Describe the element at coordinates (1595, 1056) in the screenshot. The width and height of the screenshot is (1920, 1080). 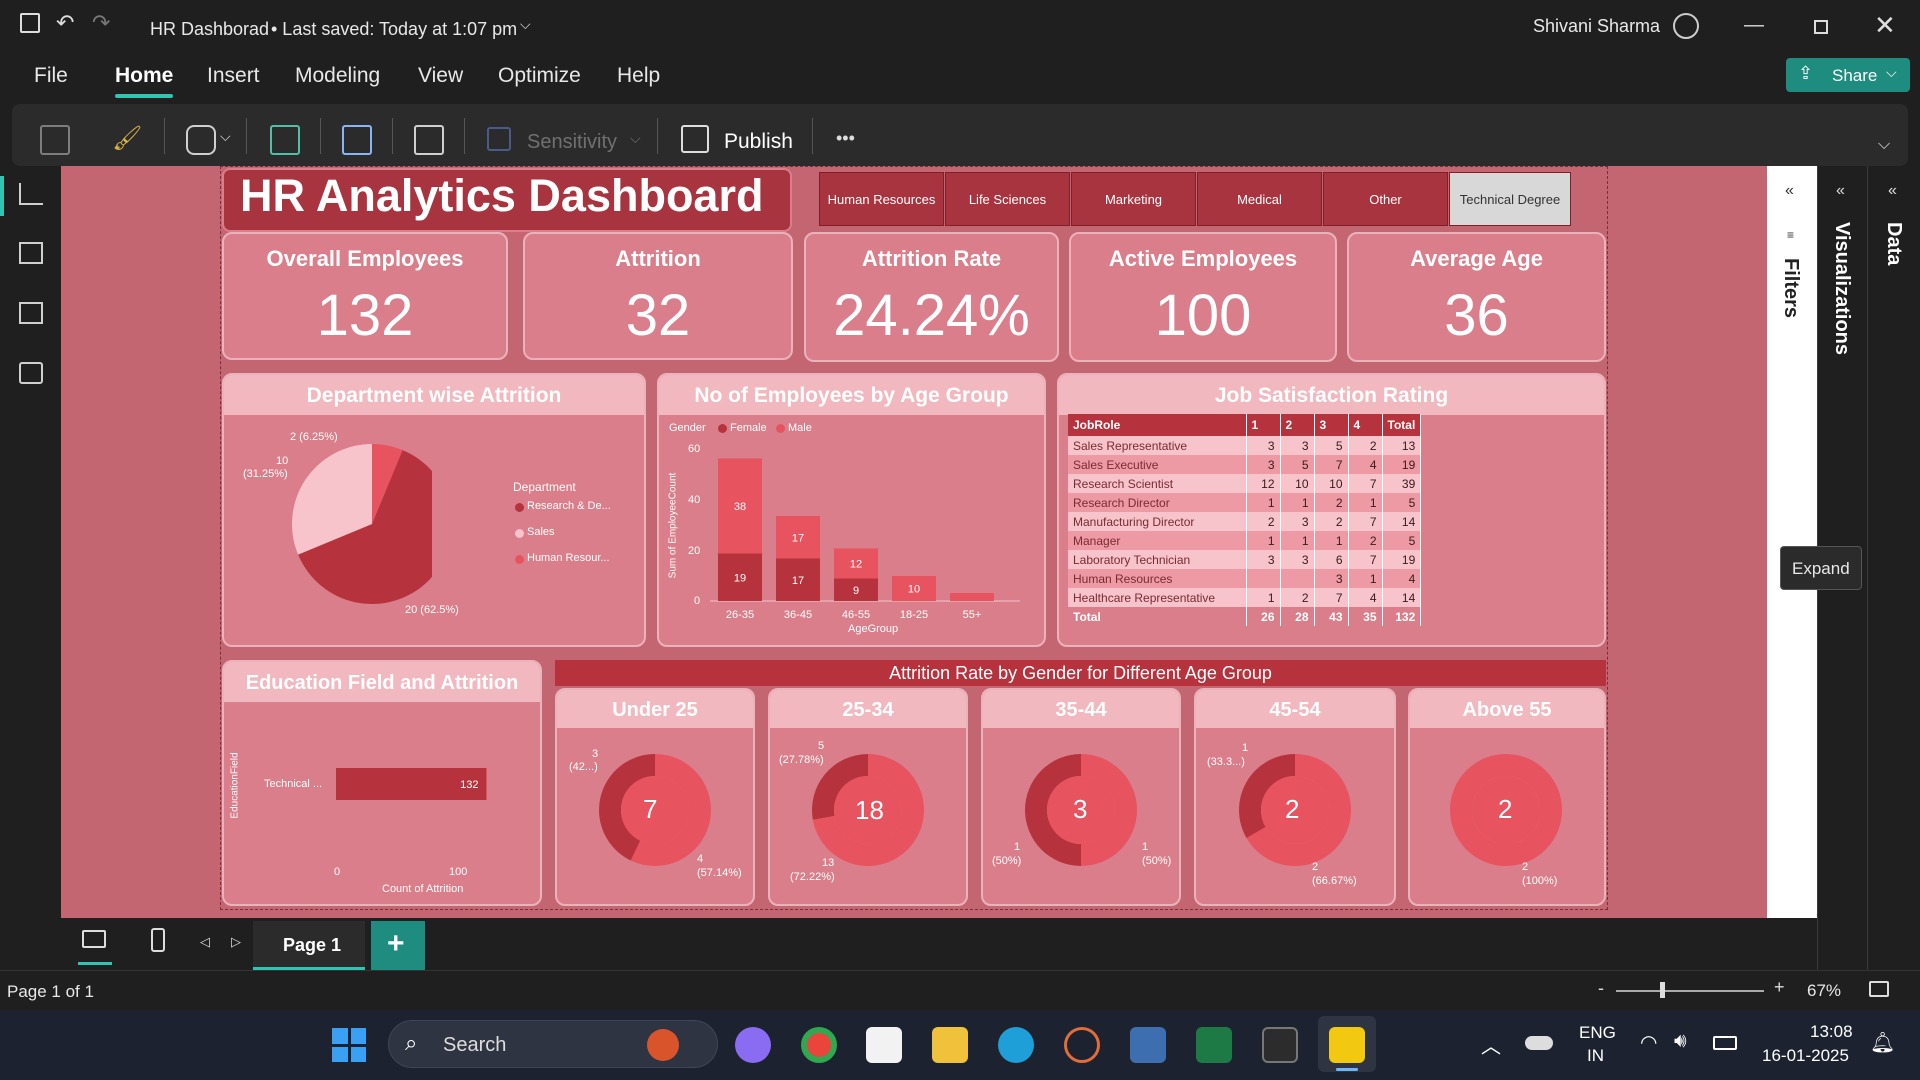
I see `language-line2: IN` at that location.